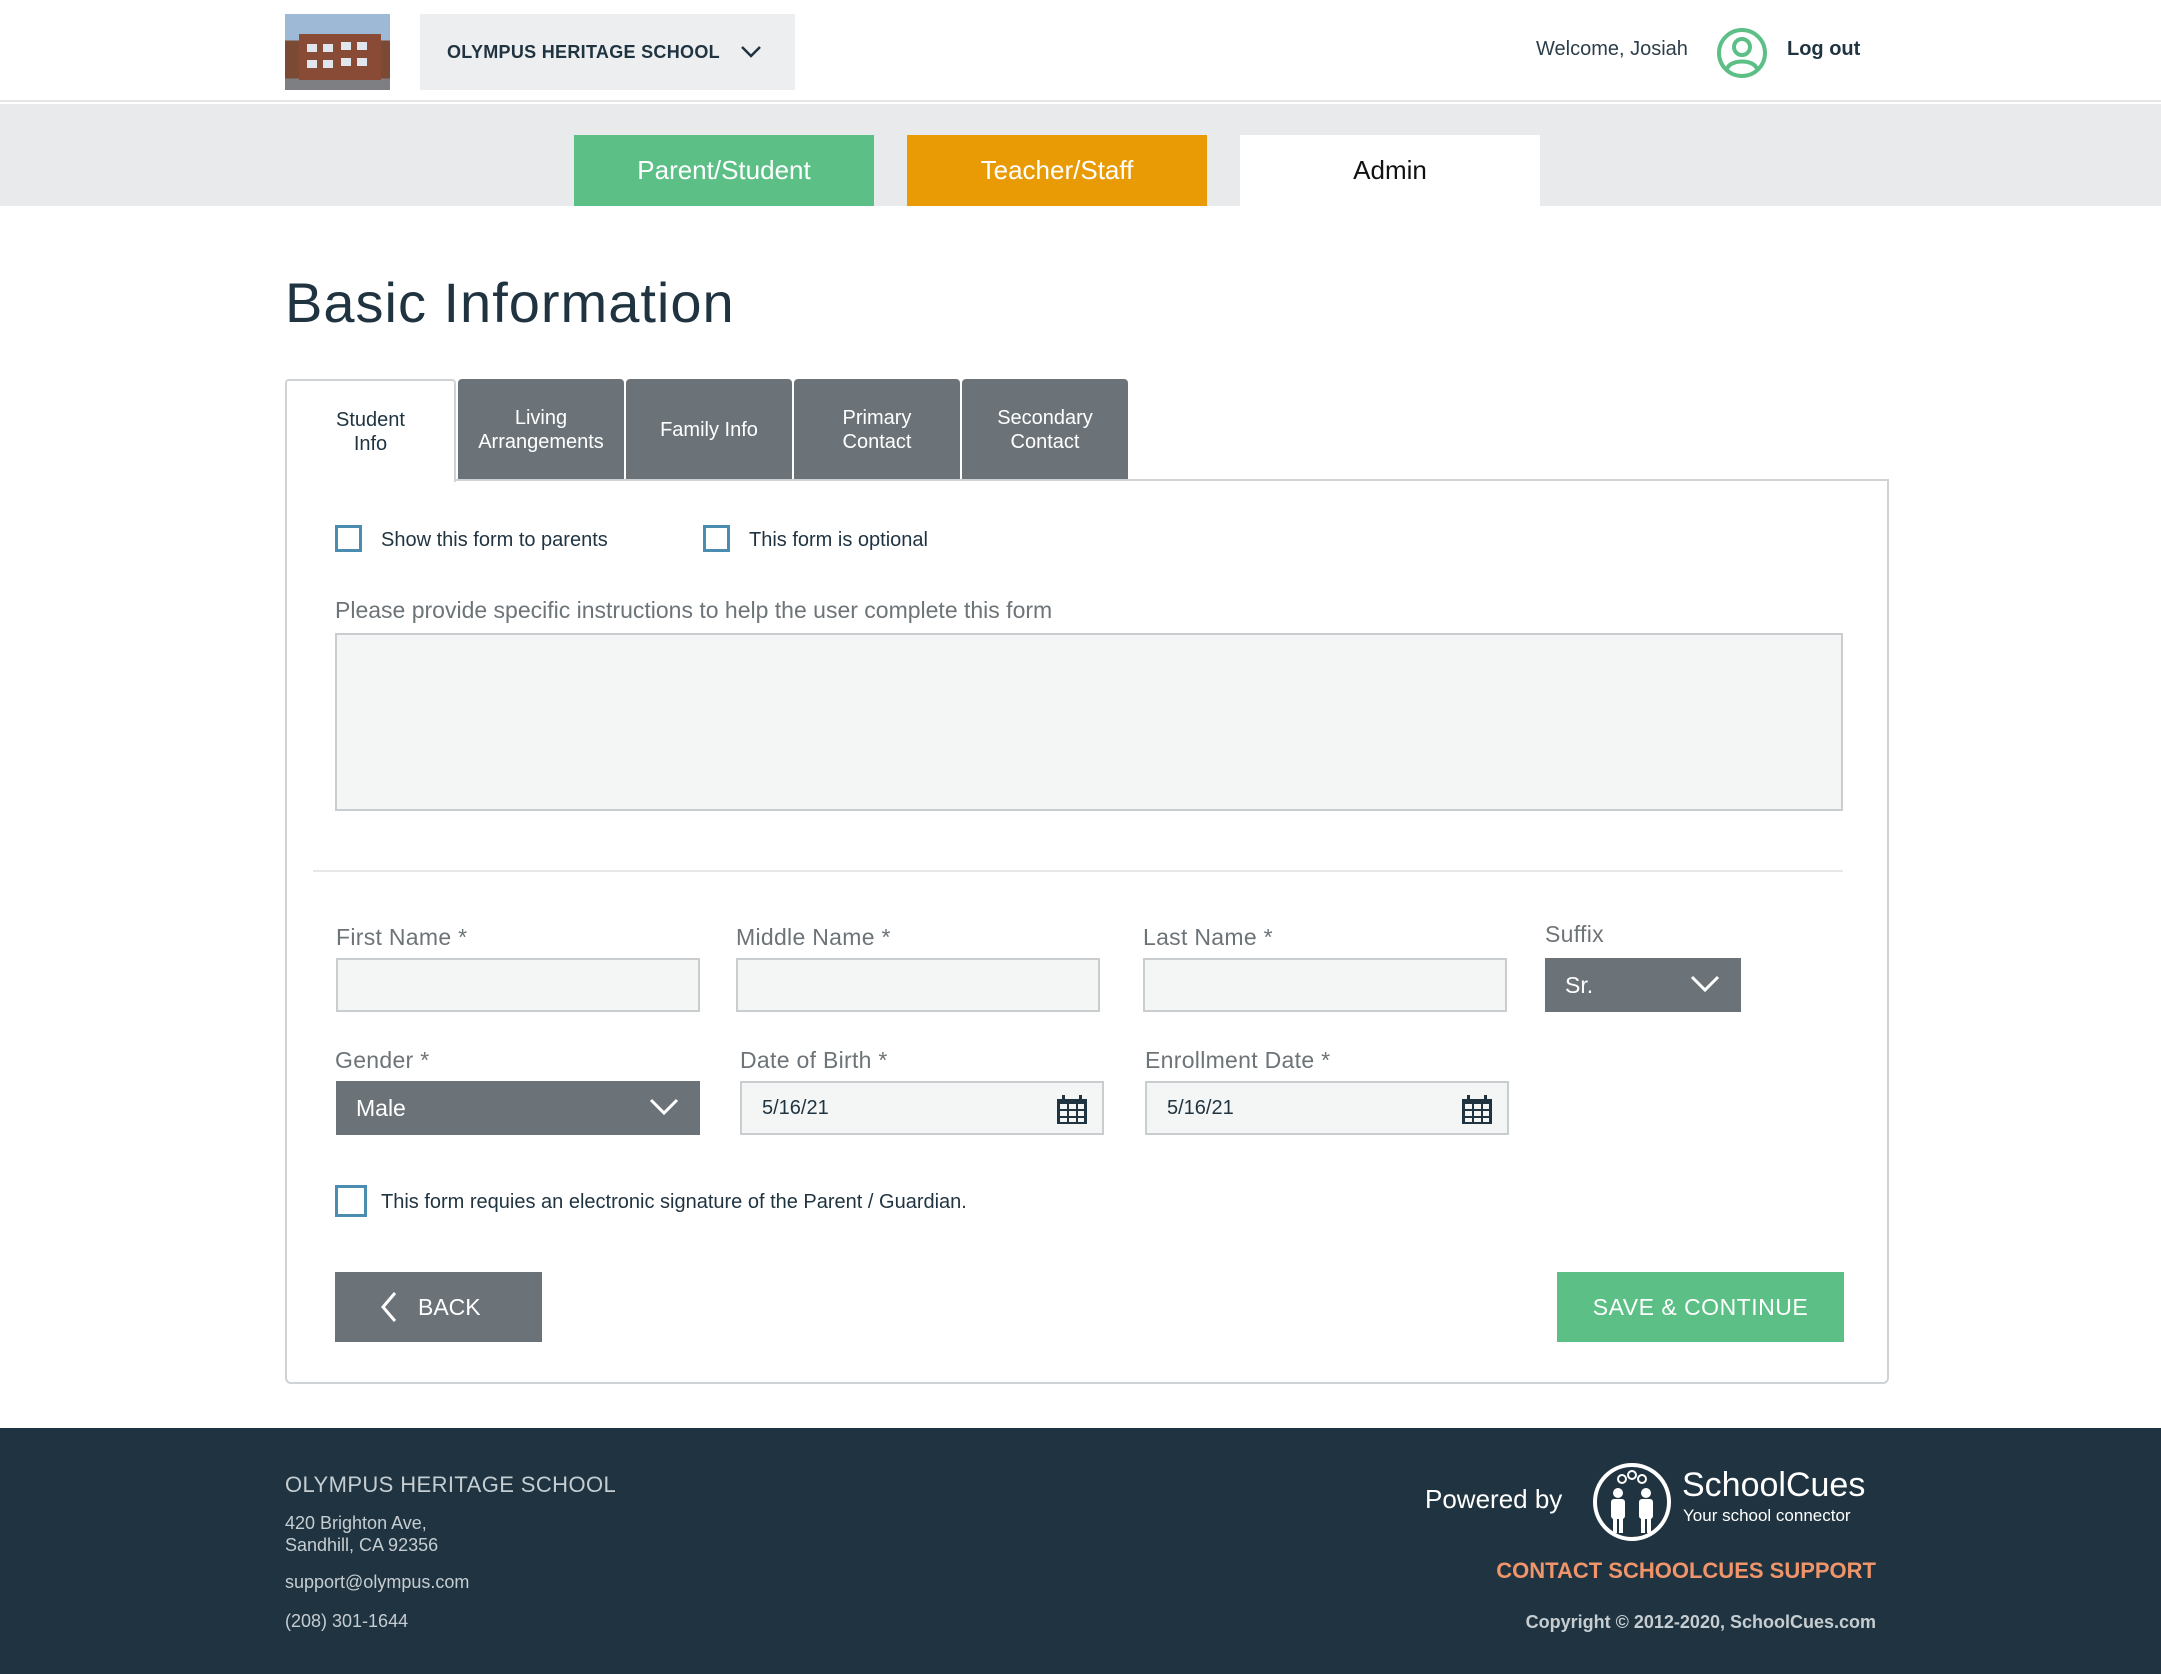  What do you see at coordinates (1774, 1485) in the screenshot?
I see `schoolcues-brand: SchoolCues` at bounding box center [1774, 1485].